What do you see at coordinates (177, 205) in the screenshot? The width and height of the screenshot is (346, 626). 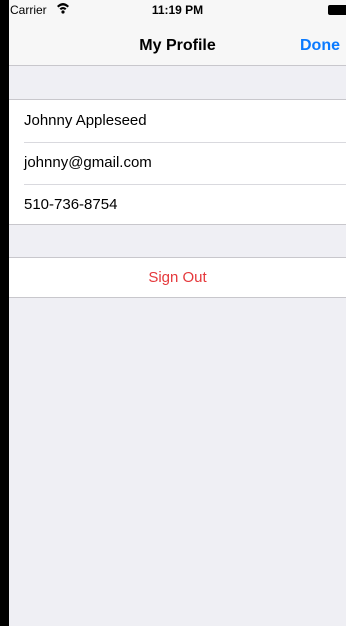 I see `profile-phone-row: 510-736-8754` at bounding box center [177, 205].